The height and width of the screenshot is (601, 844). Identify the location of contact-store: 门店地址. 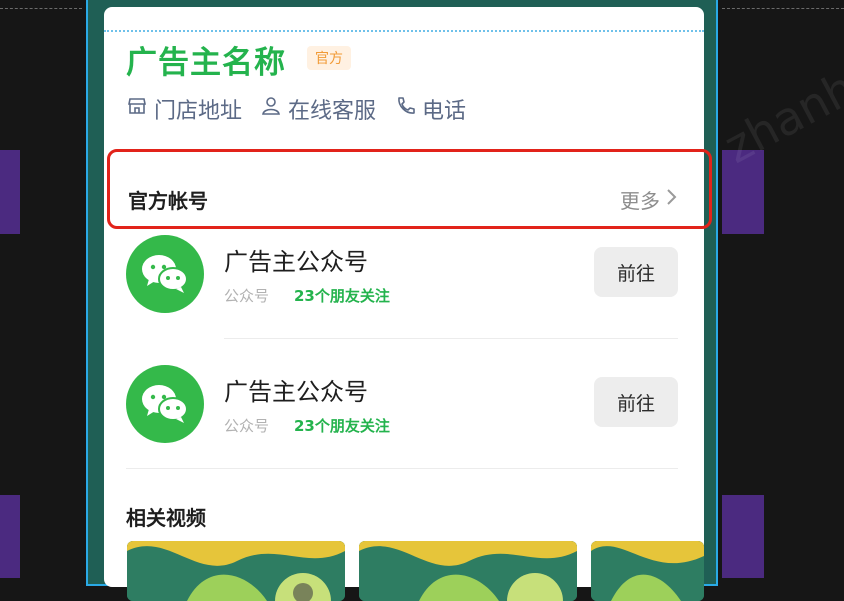
(184, 109).